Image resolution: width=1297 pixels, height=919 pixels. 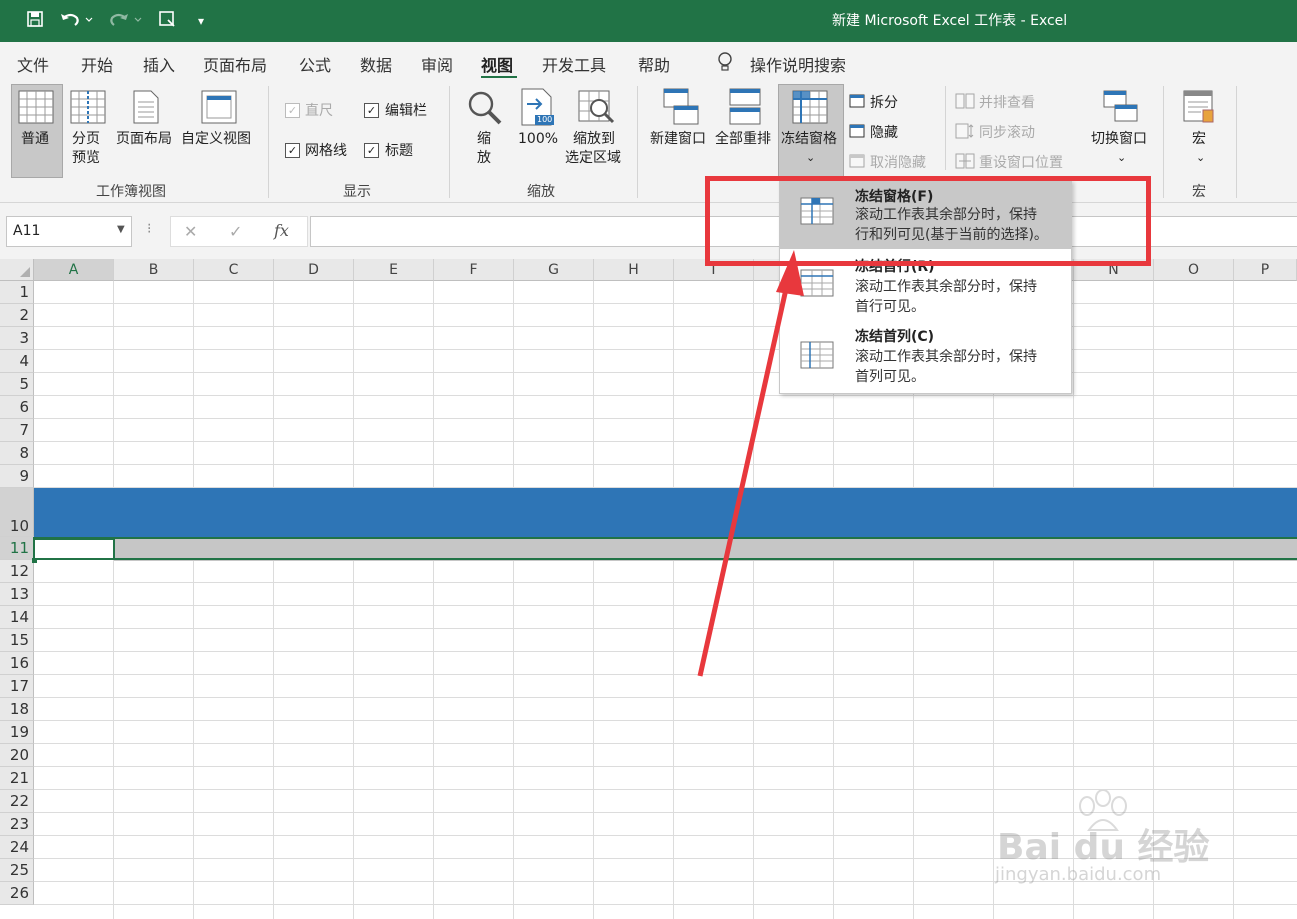 What do you see at coordinates (1199, 109) in the screenshot?
I see `macros-icon` at bounding box center [1199, 109].